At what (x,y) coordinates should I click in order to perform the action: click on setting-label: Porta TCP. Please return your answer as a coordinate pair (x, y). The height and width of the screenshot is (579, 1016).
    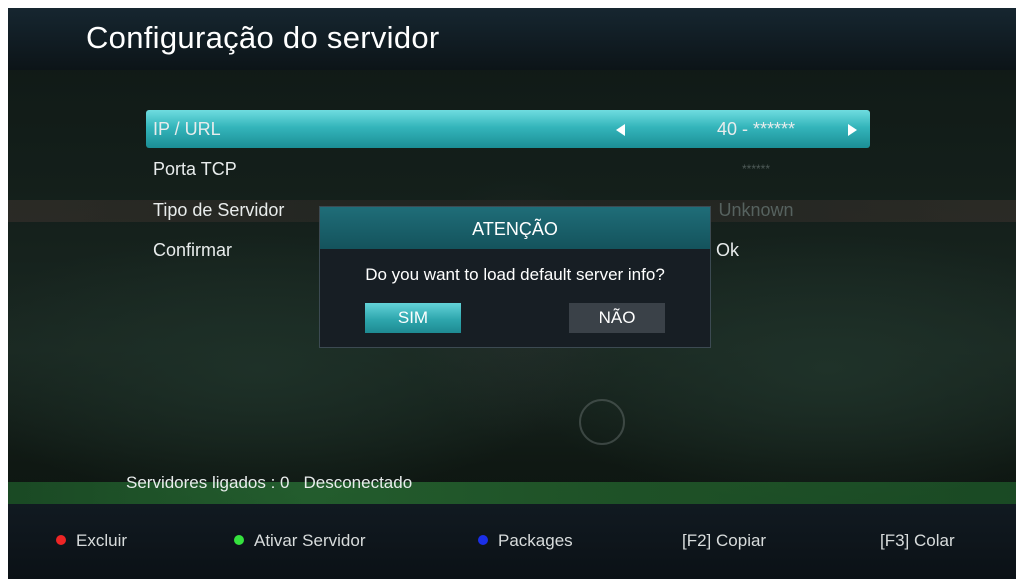
    Looking at the image, I should click on (195, 169).